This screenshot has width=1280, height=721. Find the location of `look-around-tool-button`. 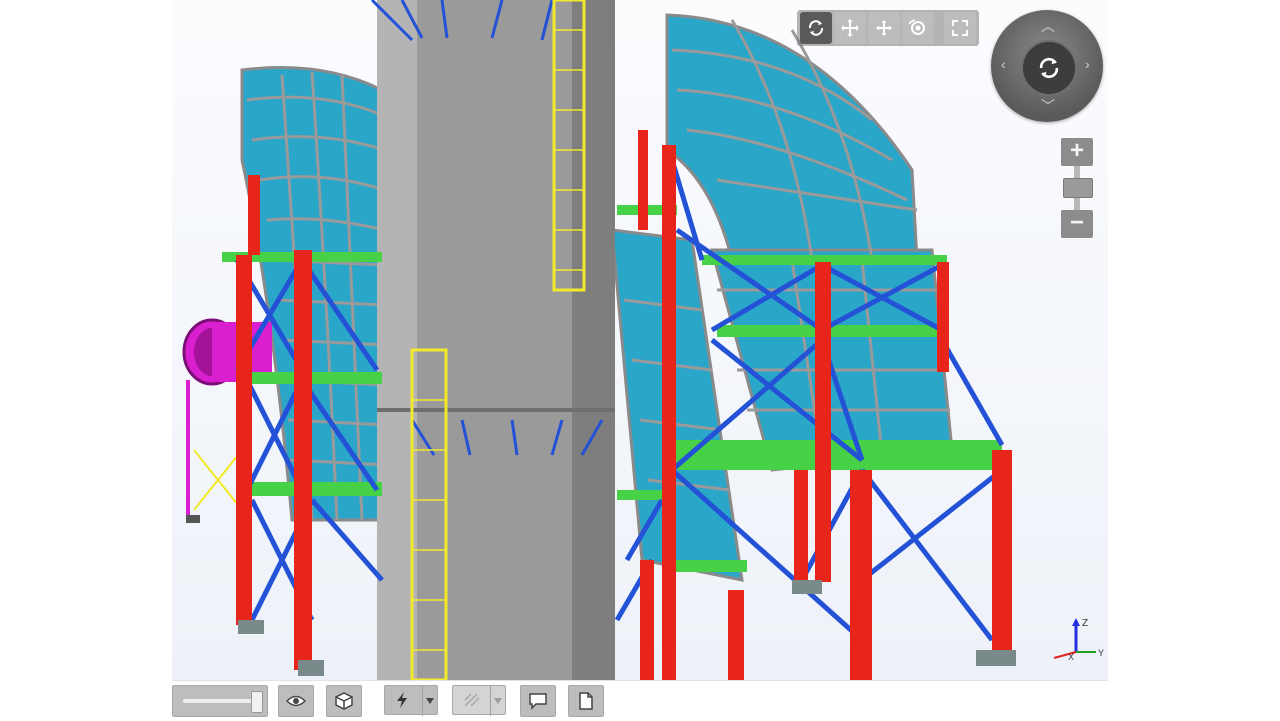

look-around-tool-button is located at coordinates (918, 28).